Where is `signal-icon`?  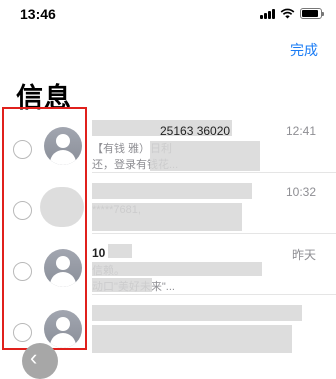
signal-icon is located at coordinates (267, 13).